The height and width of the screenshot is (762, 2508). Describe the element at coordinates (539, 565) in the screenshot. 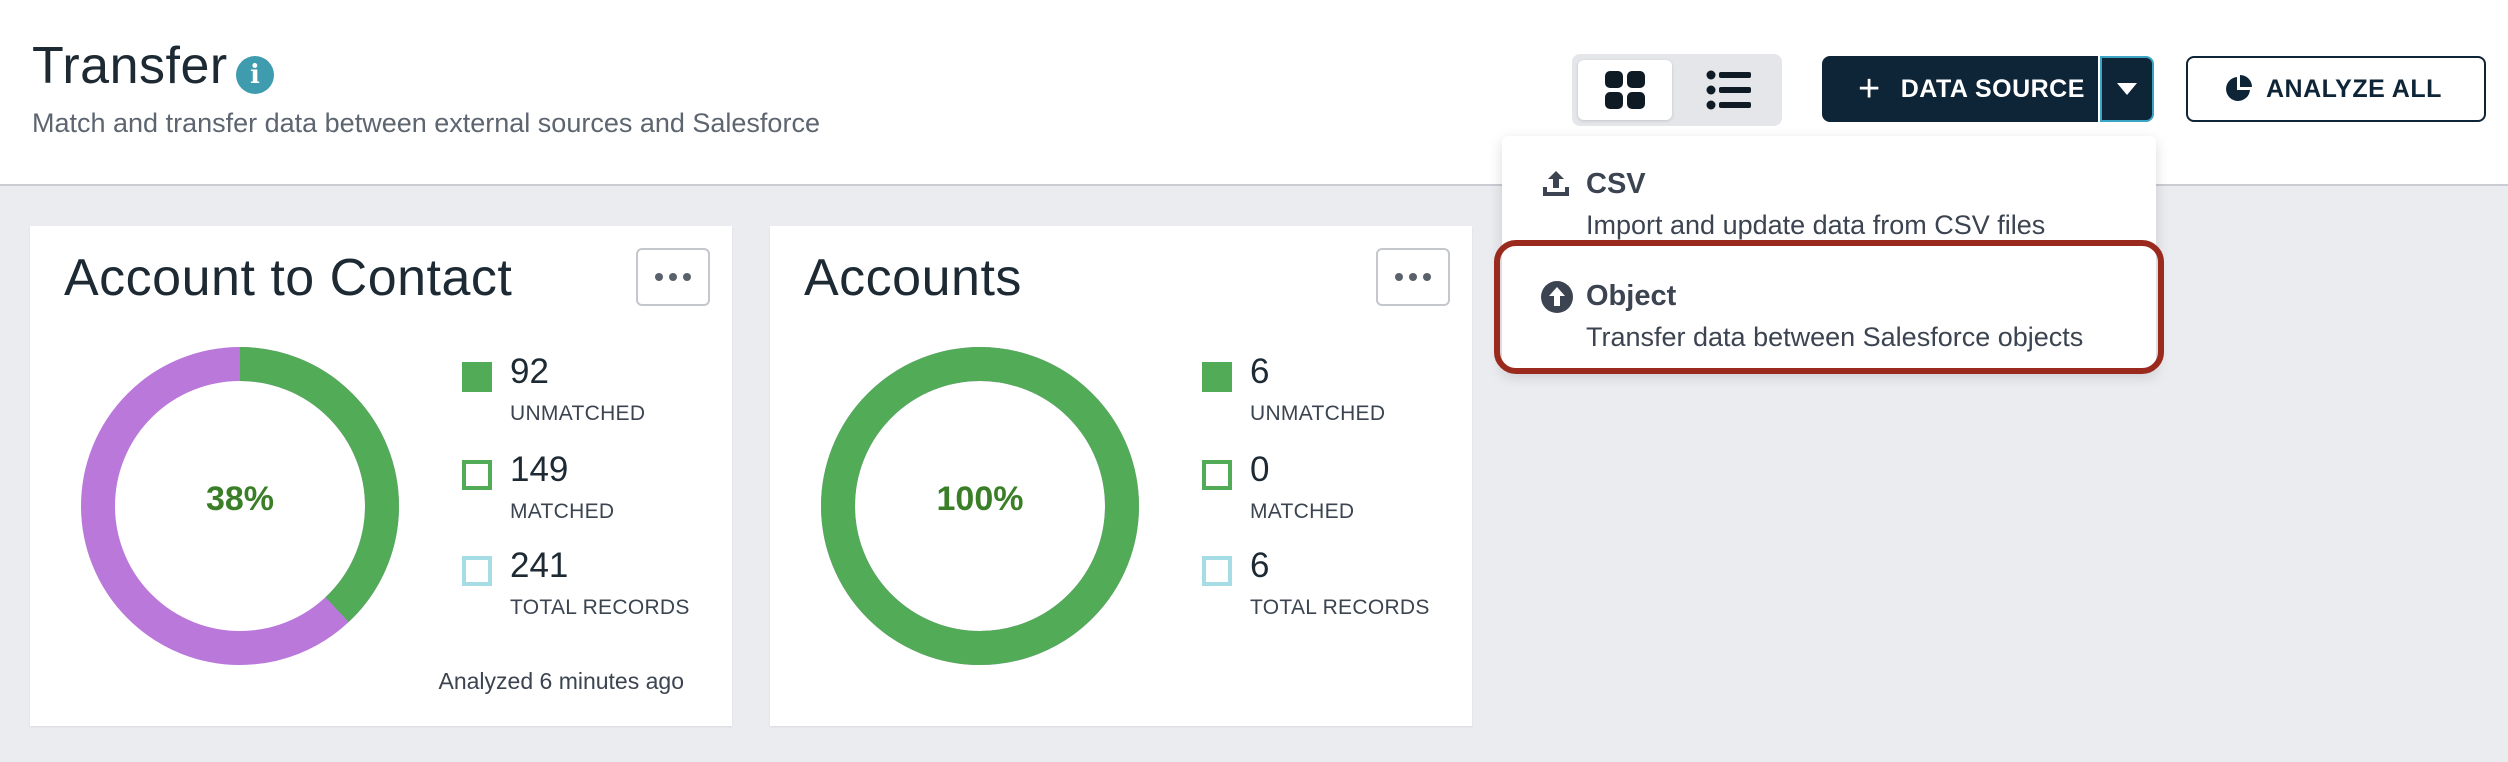

I see `total-count: 241` at that location.